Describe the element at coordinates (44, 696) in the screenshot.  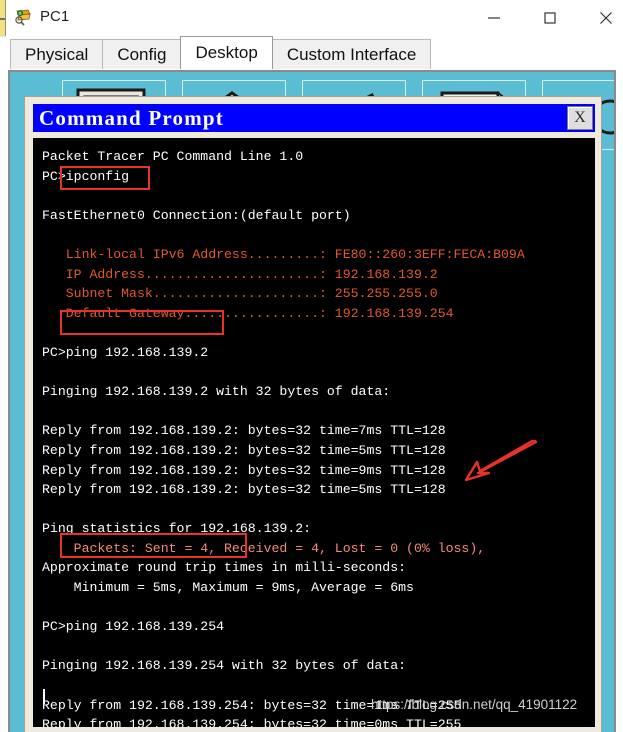
I see `console-cursor` at that location.